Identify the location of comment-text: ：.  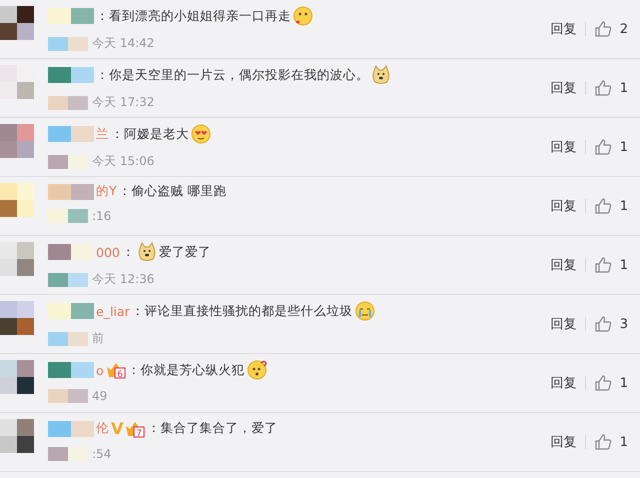
(128, 252).